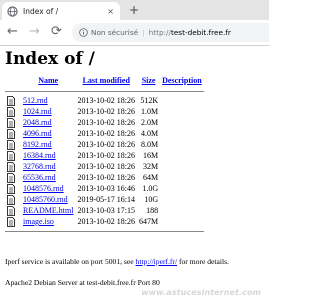  I want to click on url-scheme: http://, so click(159, 32).